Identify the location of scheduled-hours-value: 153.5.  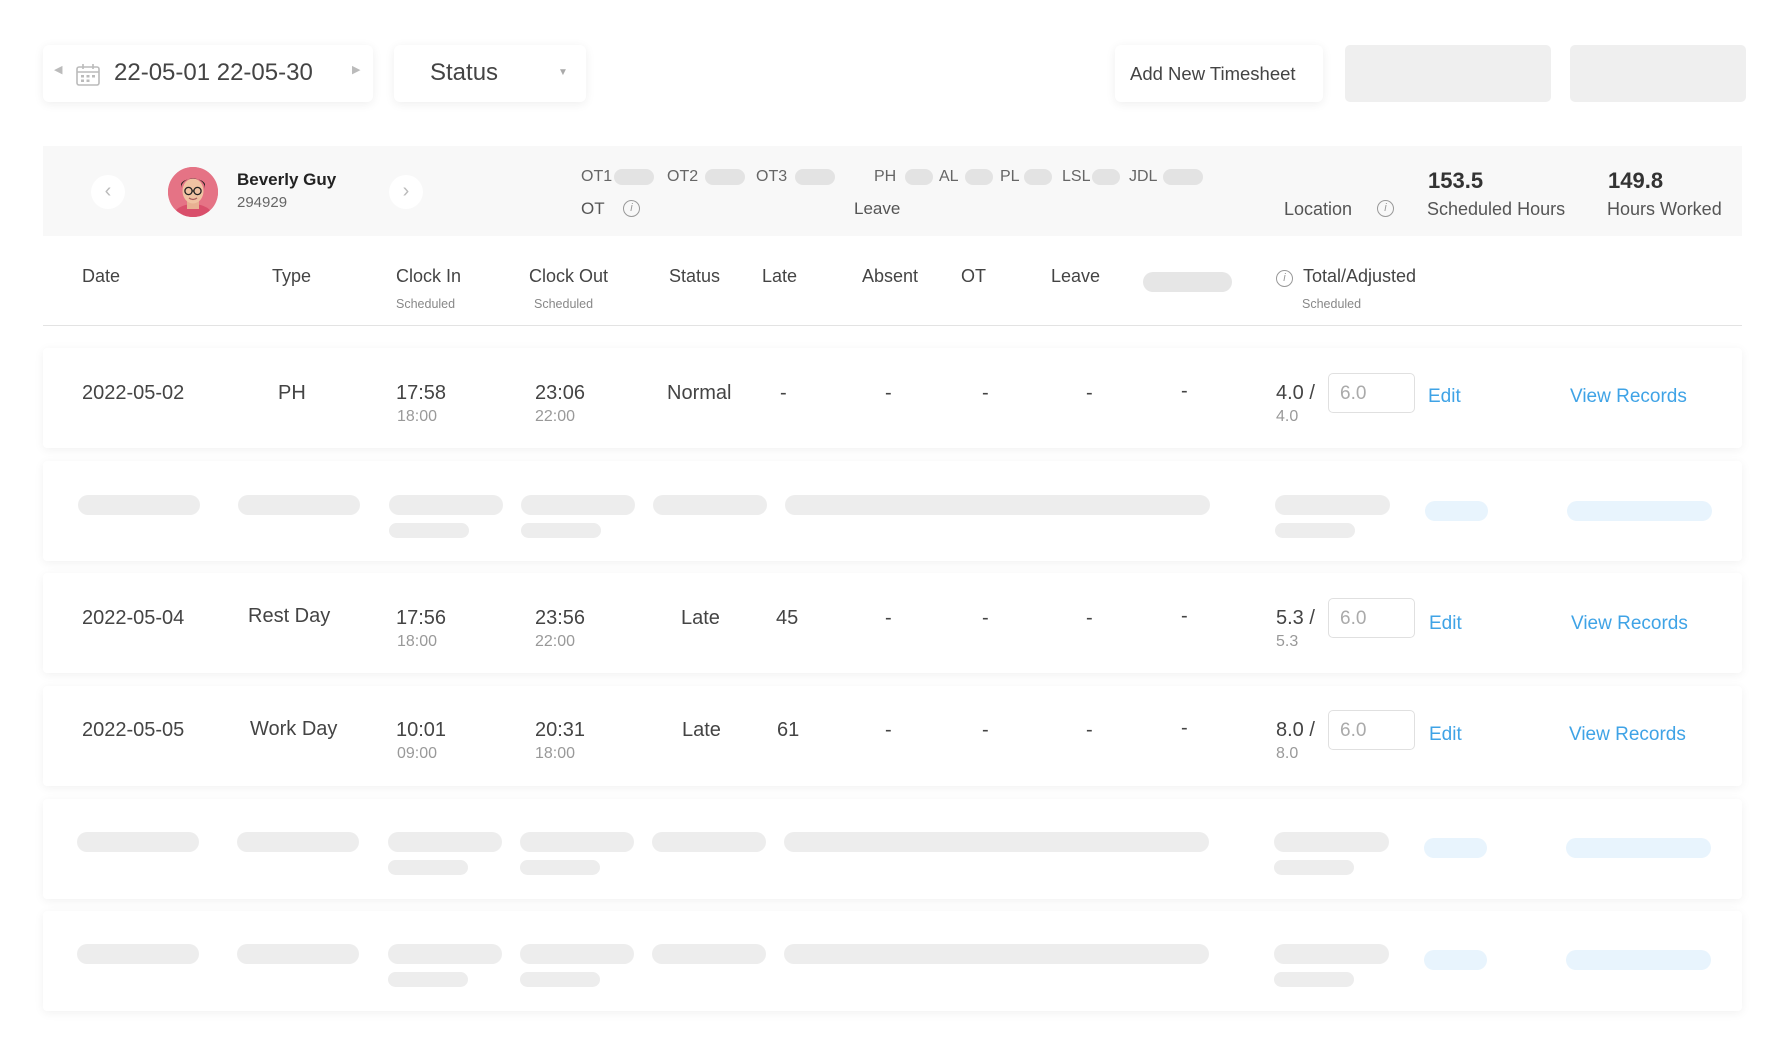
(1456, 180).